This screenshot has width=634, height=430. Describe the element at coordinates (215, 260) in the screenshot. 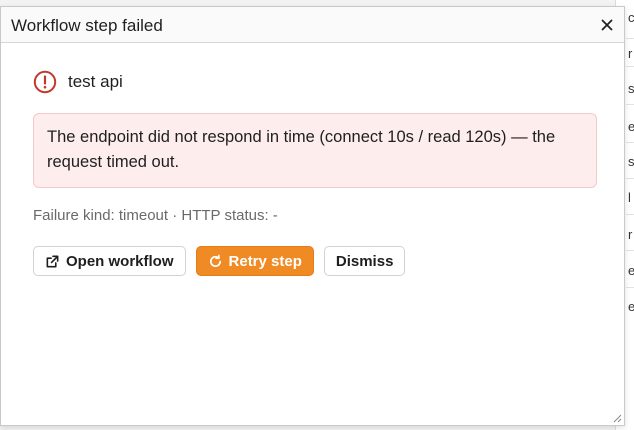

I see `refresh-icon` at that location.